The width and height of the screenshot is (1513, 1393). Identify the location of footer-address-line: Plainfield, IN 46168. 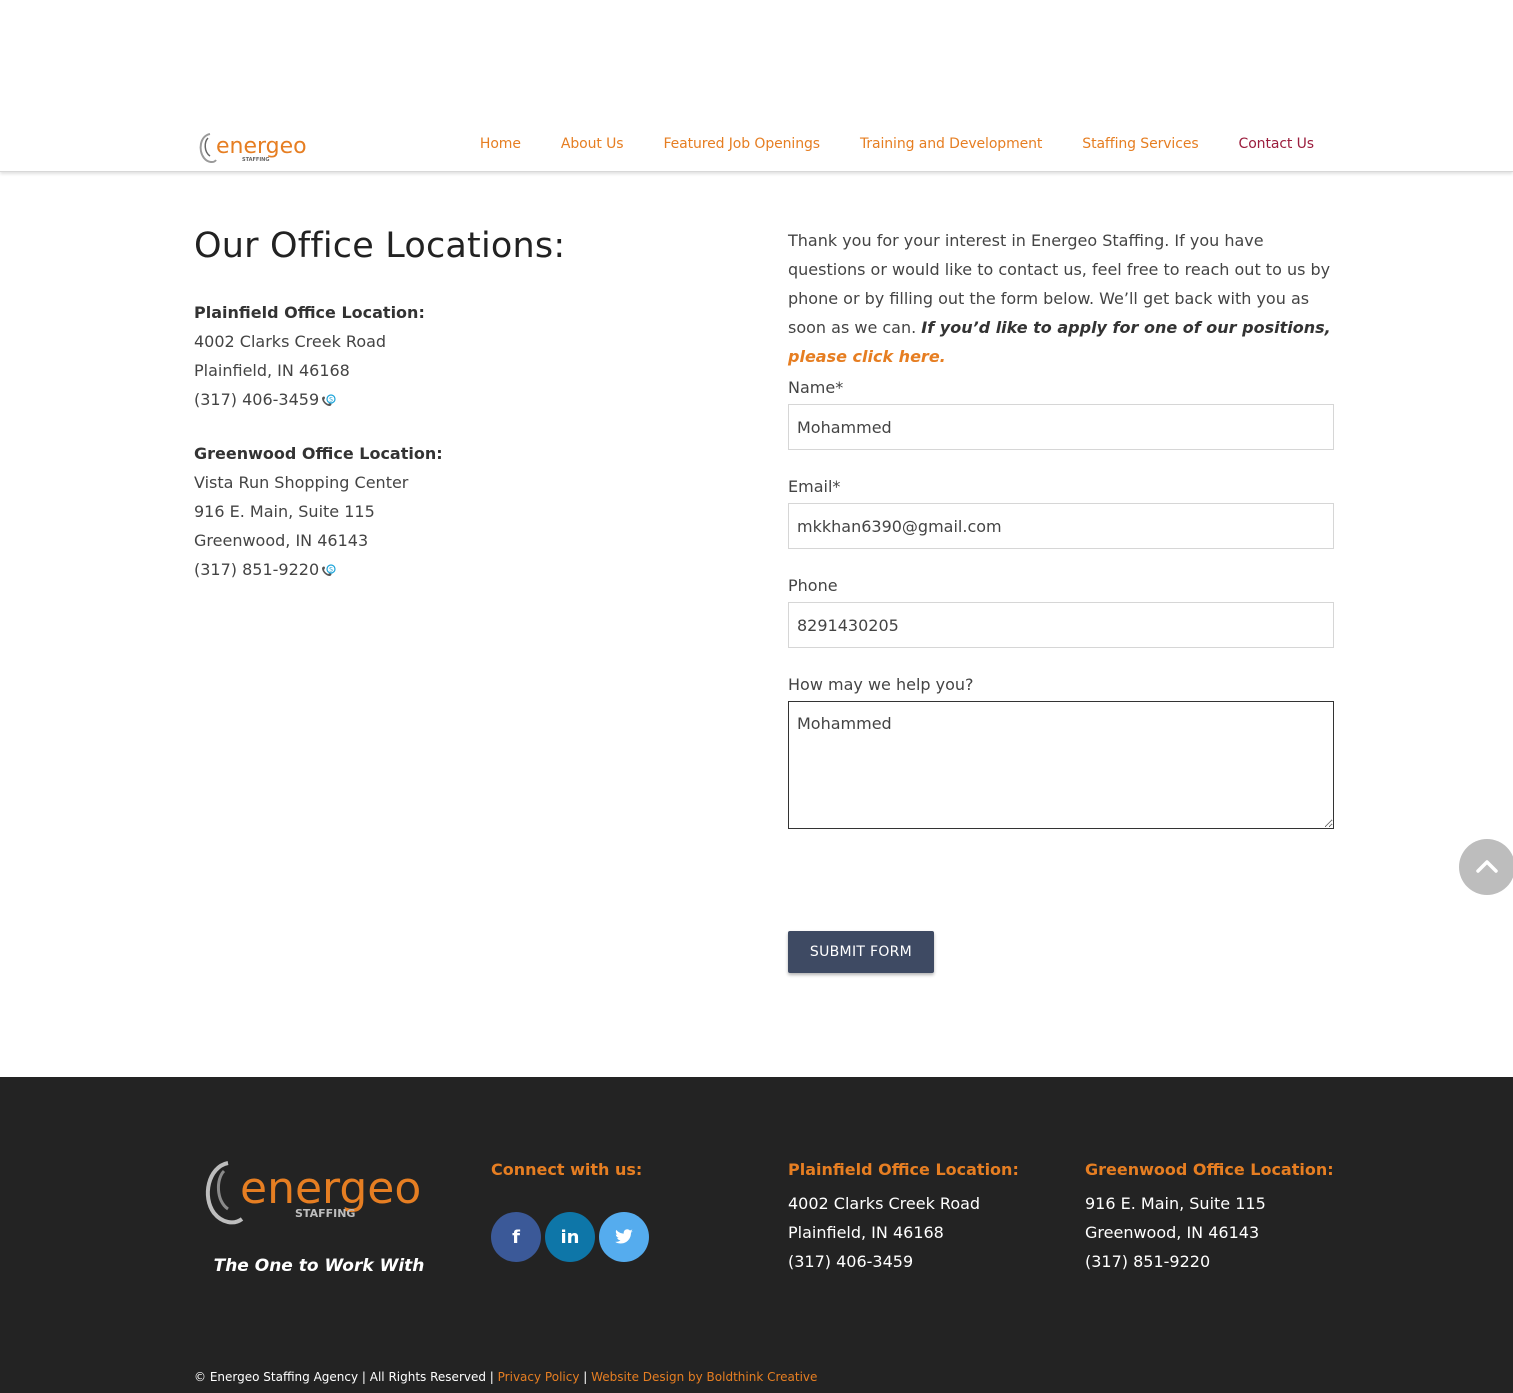
(866, 1232).